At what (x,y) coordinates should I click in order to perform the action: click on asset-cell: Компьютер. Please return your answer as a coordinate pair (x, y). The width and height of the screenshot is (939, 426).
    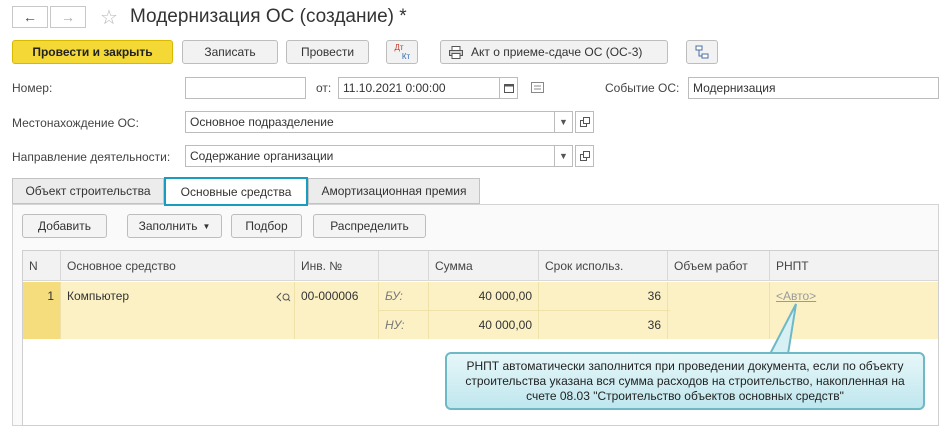
    Looking at the image, I should click on (178, 310).